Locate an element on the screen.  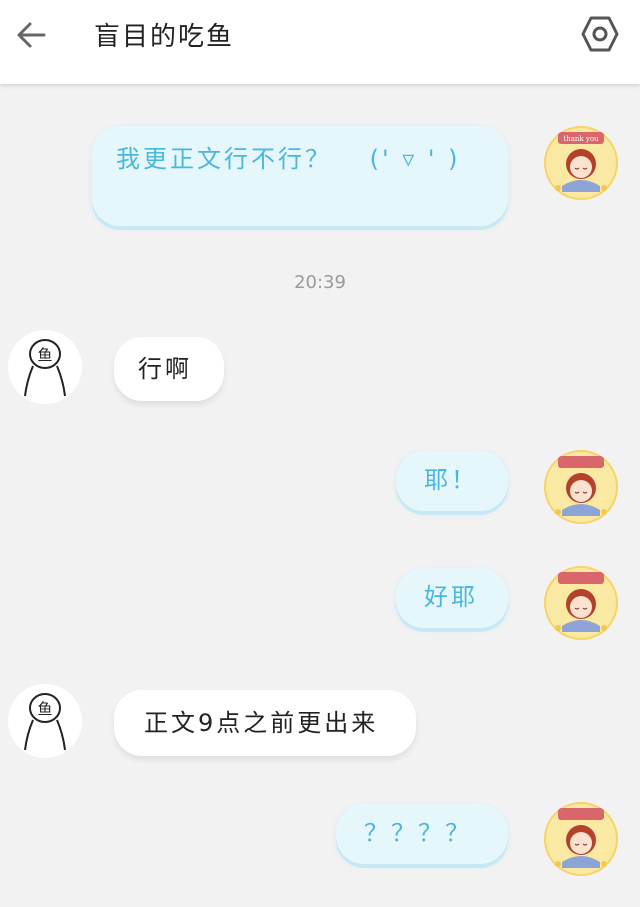
message-text: 耶！ is located at coordinates (451, 480).